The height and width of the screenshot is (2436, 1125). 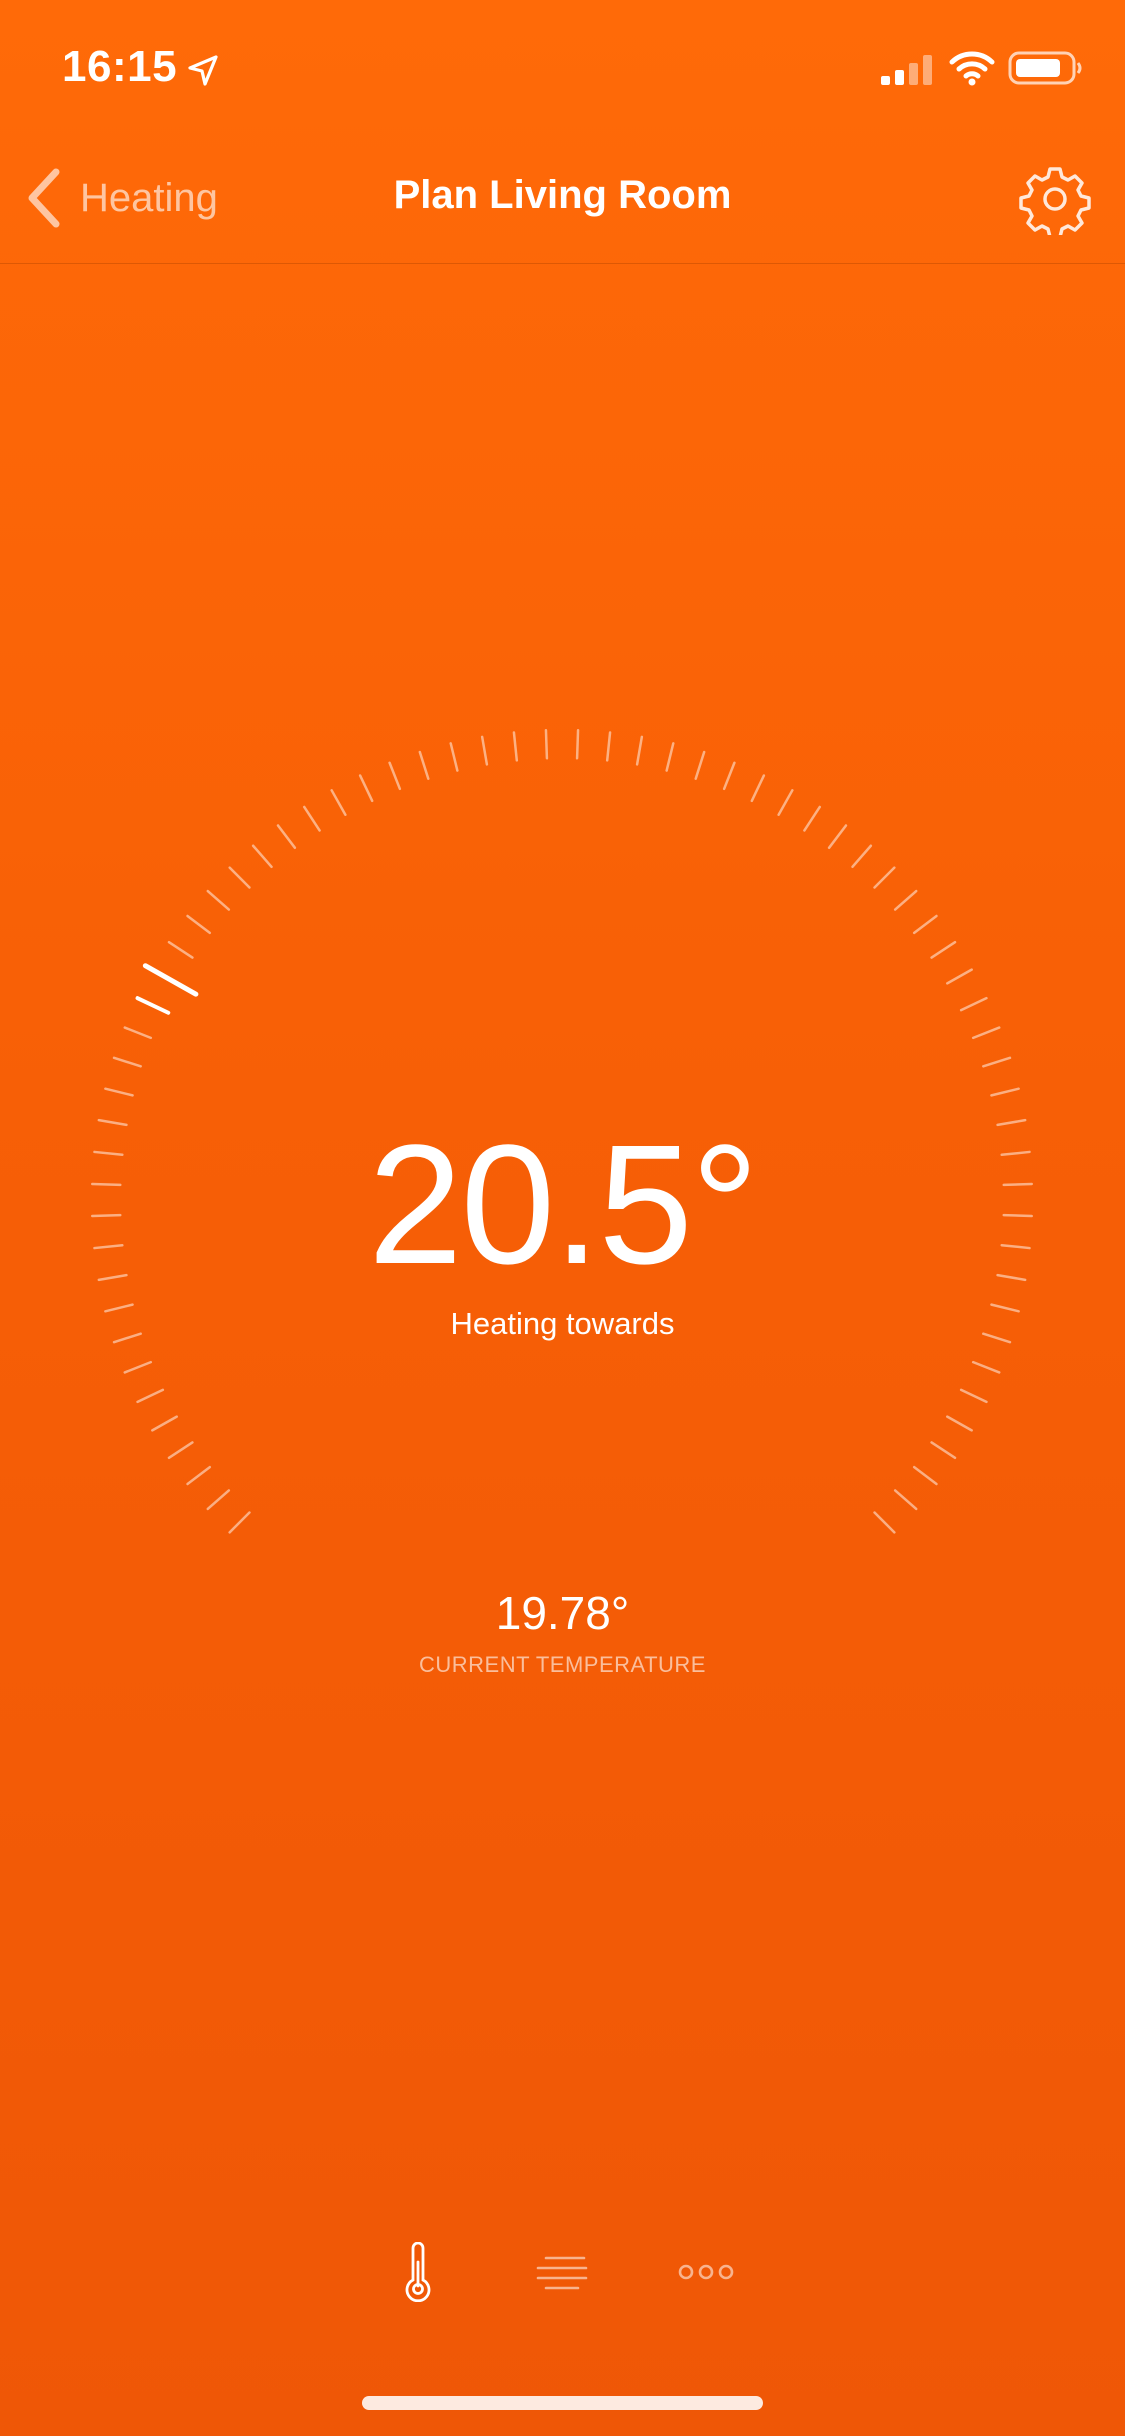 I want to click on cellular-signal-icon, so click(x=906, y=70).